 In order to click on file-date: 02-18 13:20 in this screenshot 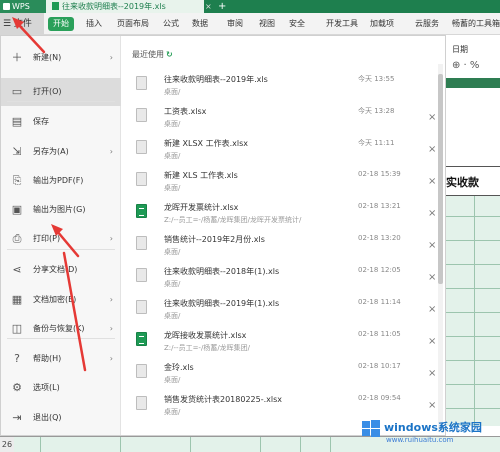, I will do `click(379, 238)`.